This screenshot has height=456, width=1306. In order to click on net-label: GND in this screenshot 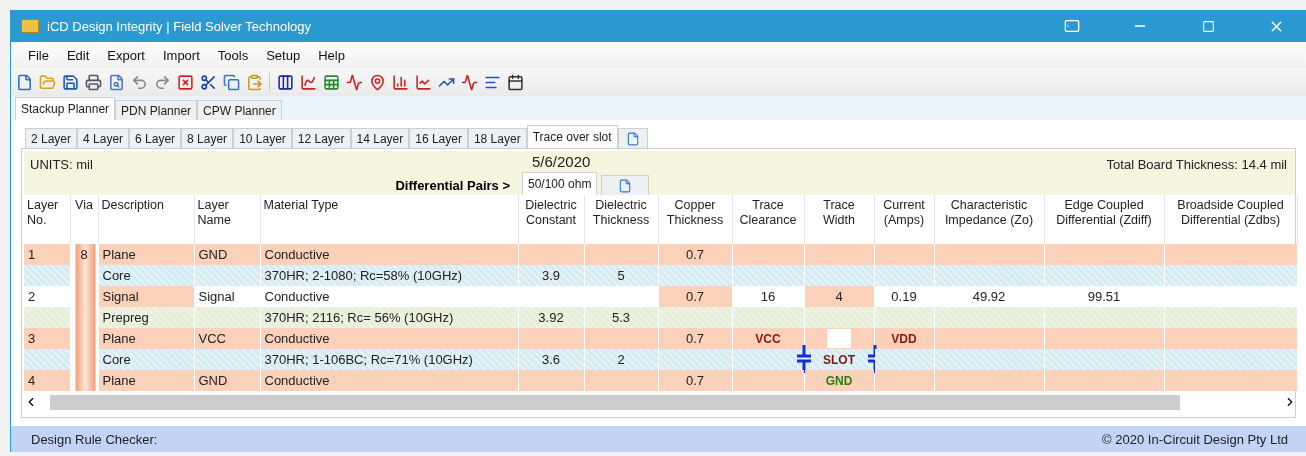, I will do `click(839, 381)`.